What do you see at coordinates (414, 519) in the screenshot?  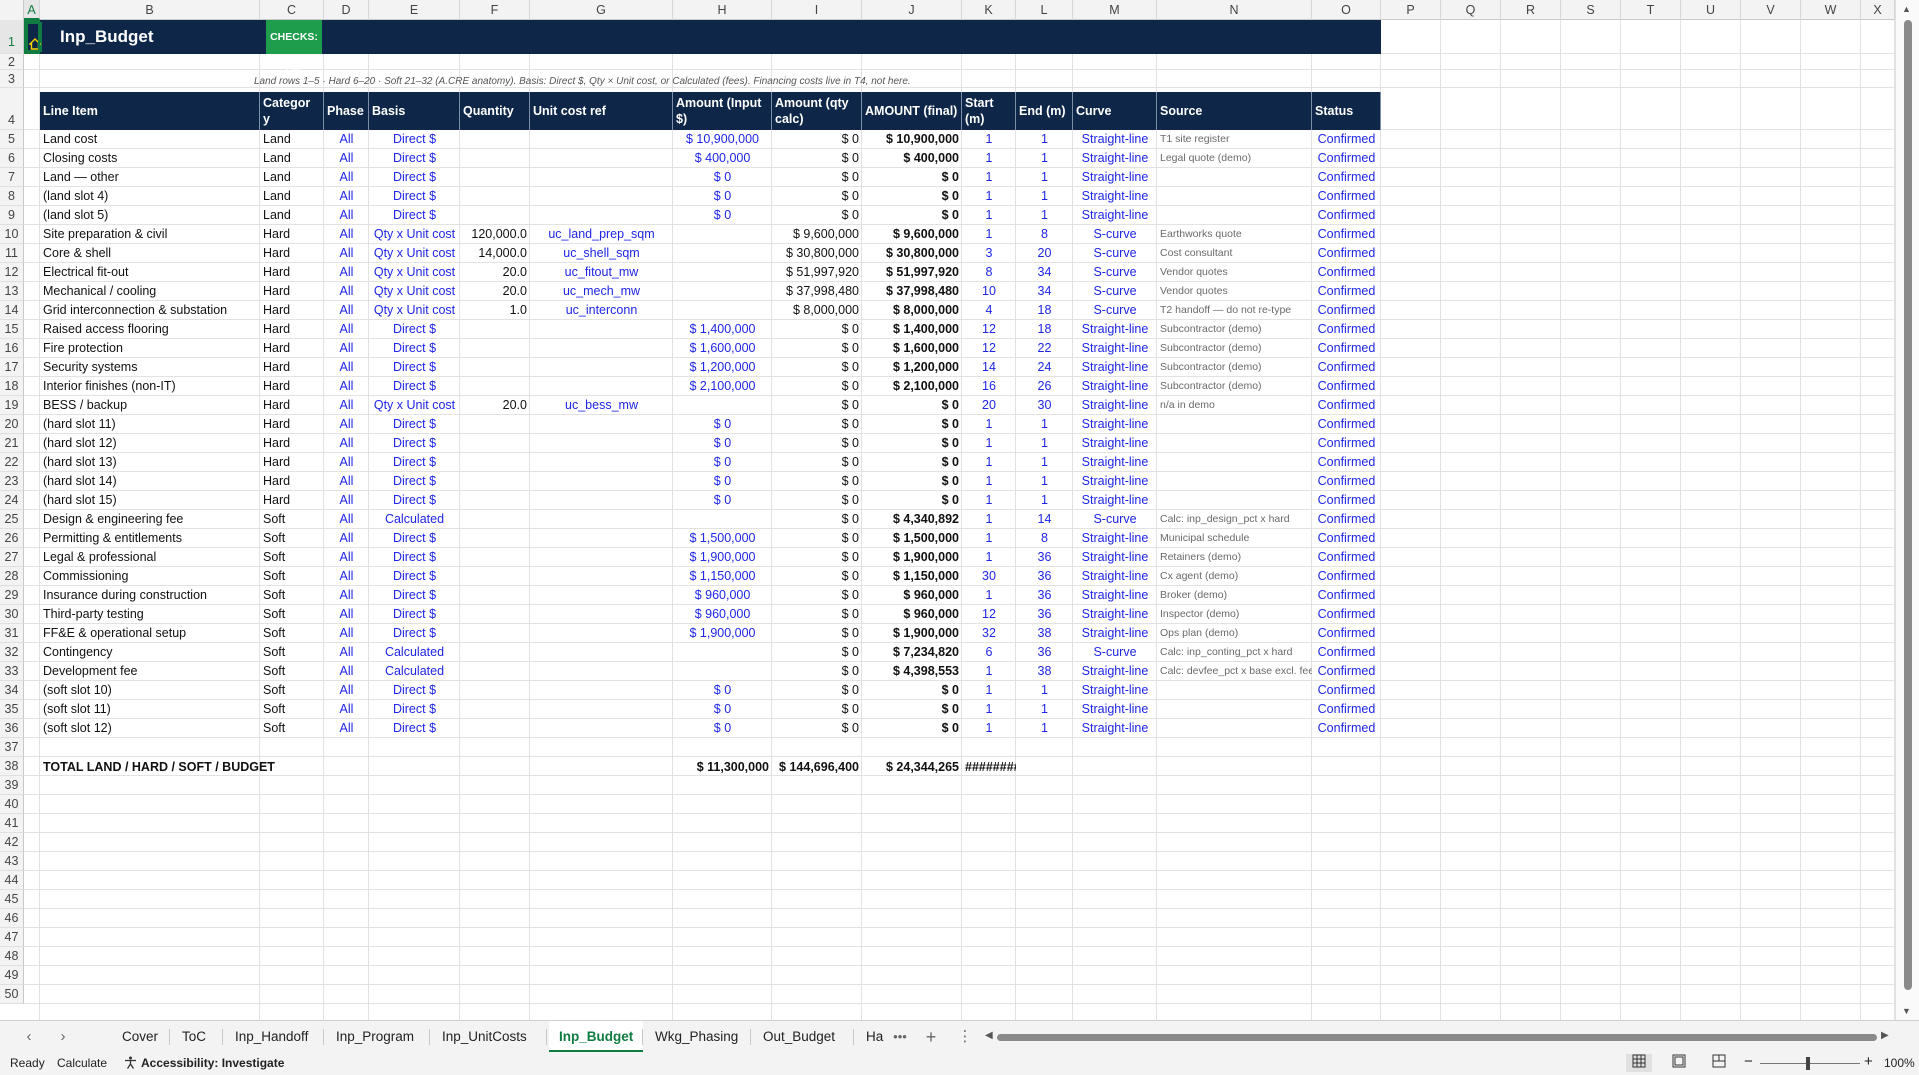 I see `cell-basis: Calculated` at bounding box center [414, 519].